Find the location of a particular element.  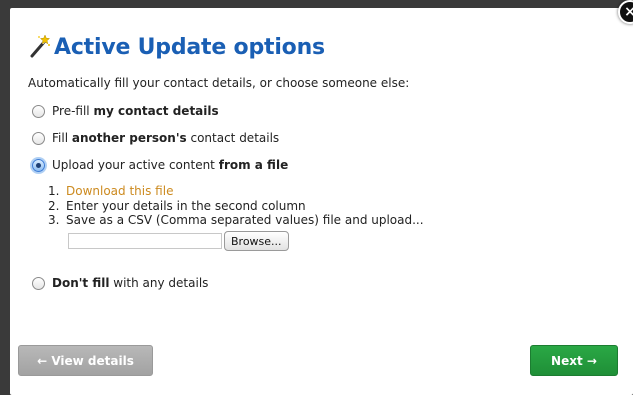

option-label: Pre-fill my contact details is located at coordinates (135, 111).